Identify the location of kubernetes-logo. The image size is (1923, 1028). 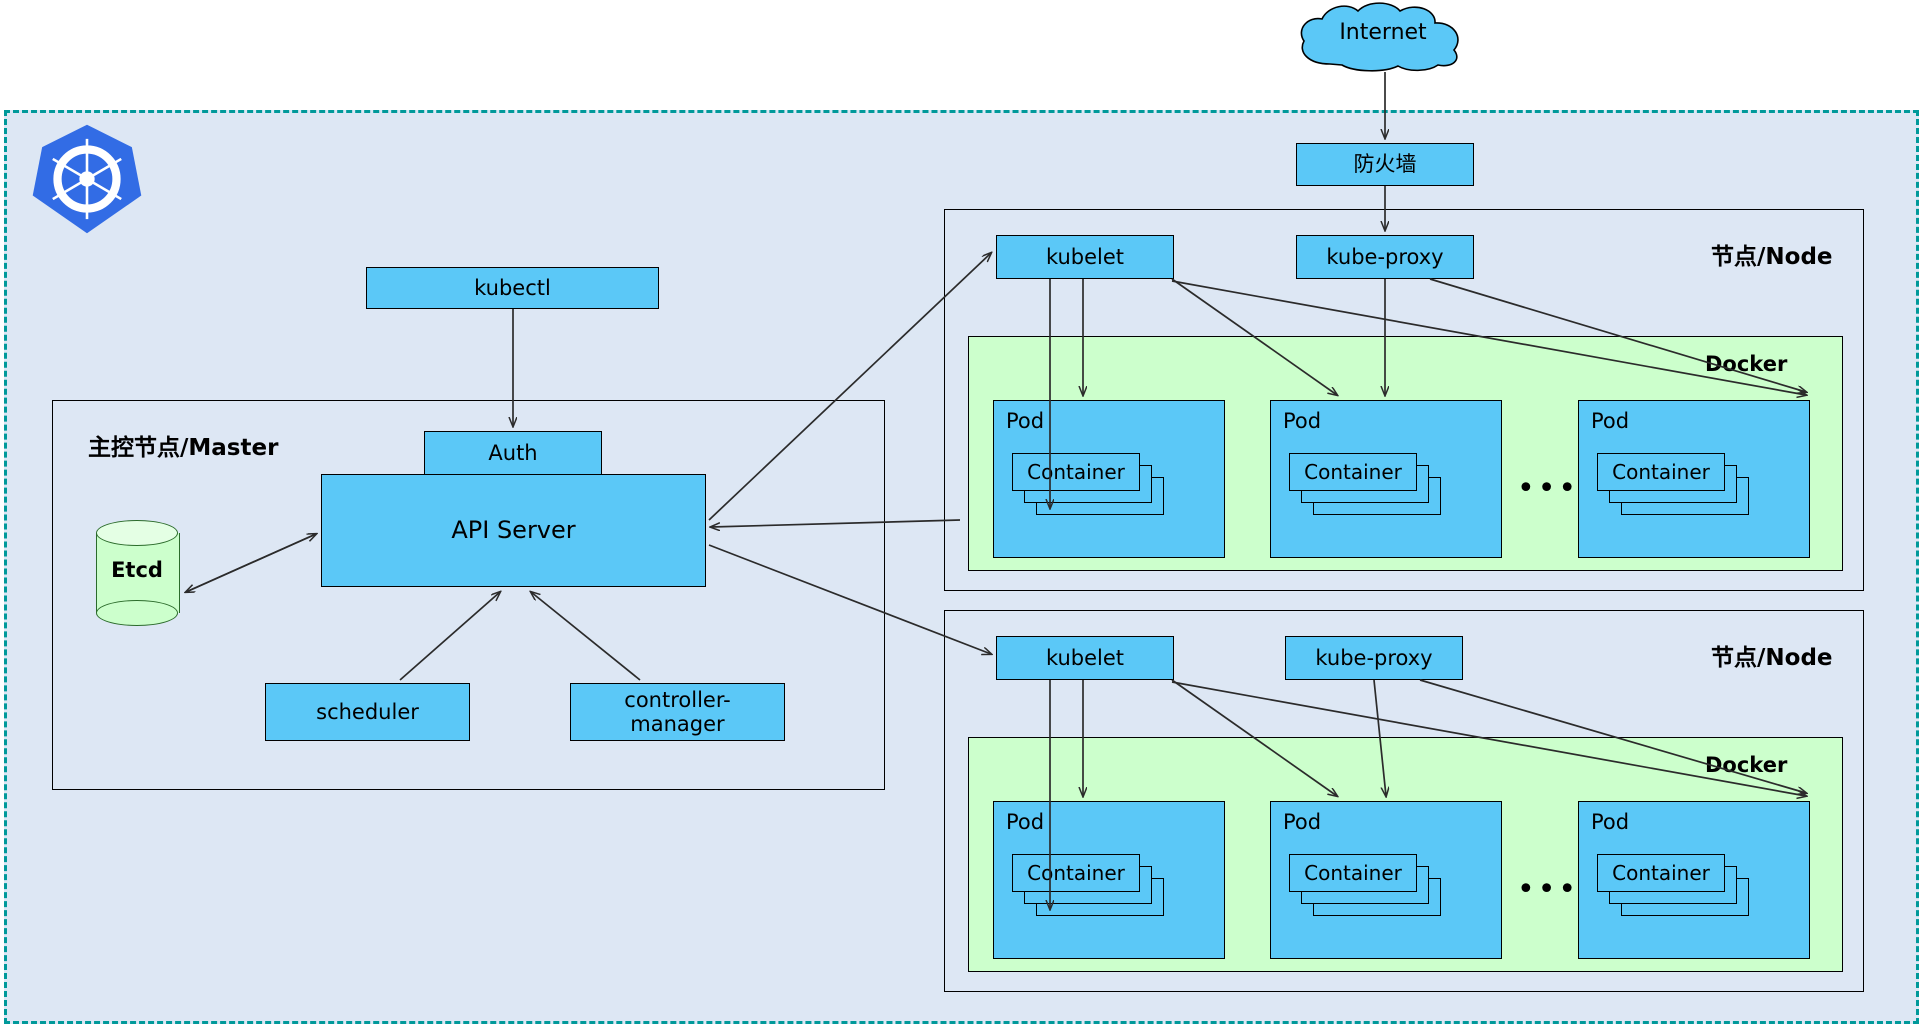
(87, 179).